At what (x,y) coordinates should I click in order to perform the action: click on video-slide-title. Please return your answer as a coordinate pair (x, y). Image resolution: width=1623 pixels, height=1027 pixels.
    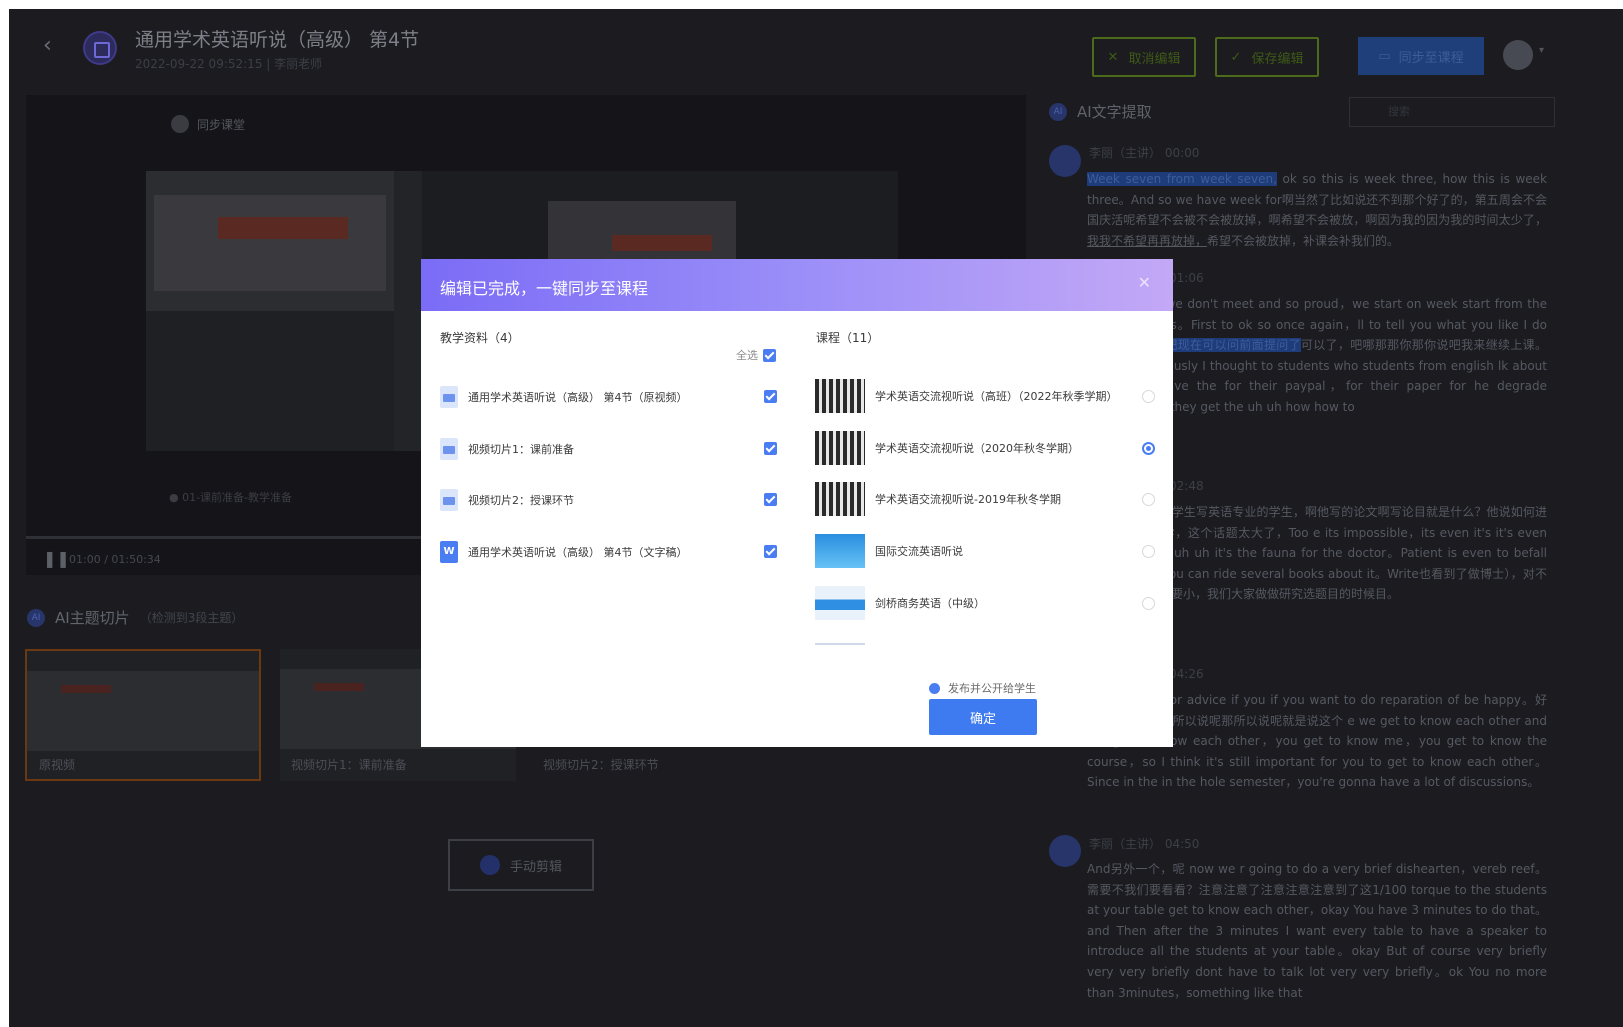
    Looking at the image, I should click on (283, 228).